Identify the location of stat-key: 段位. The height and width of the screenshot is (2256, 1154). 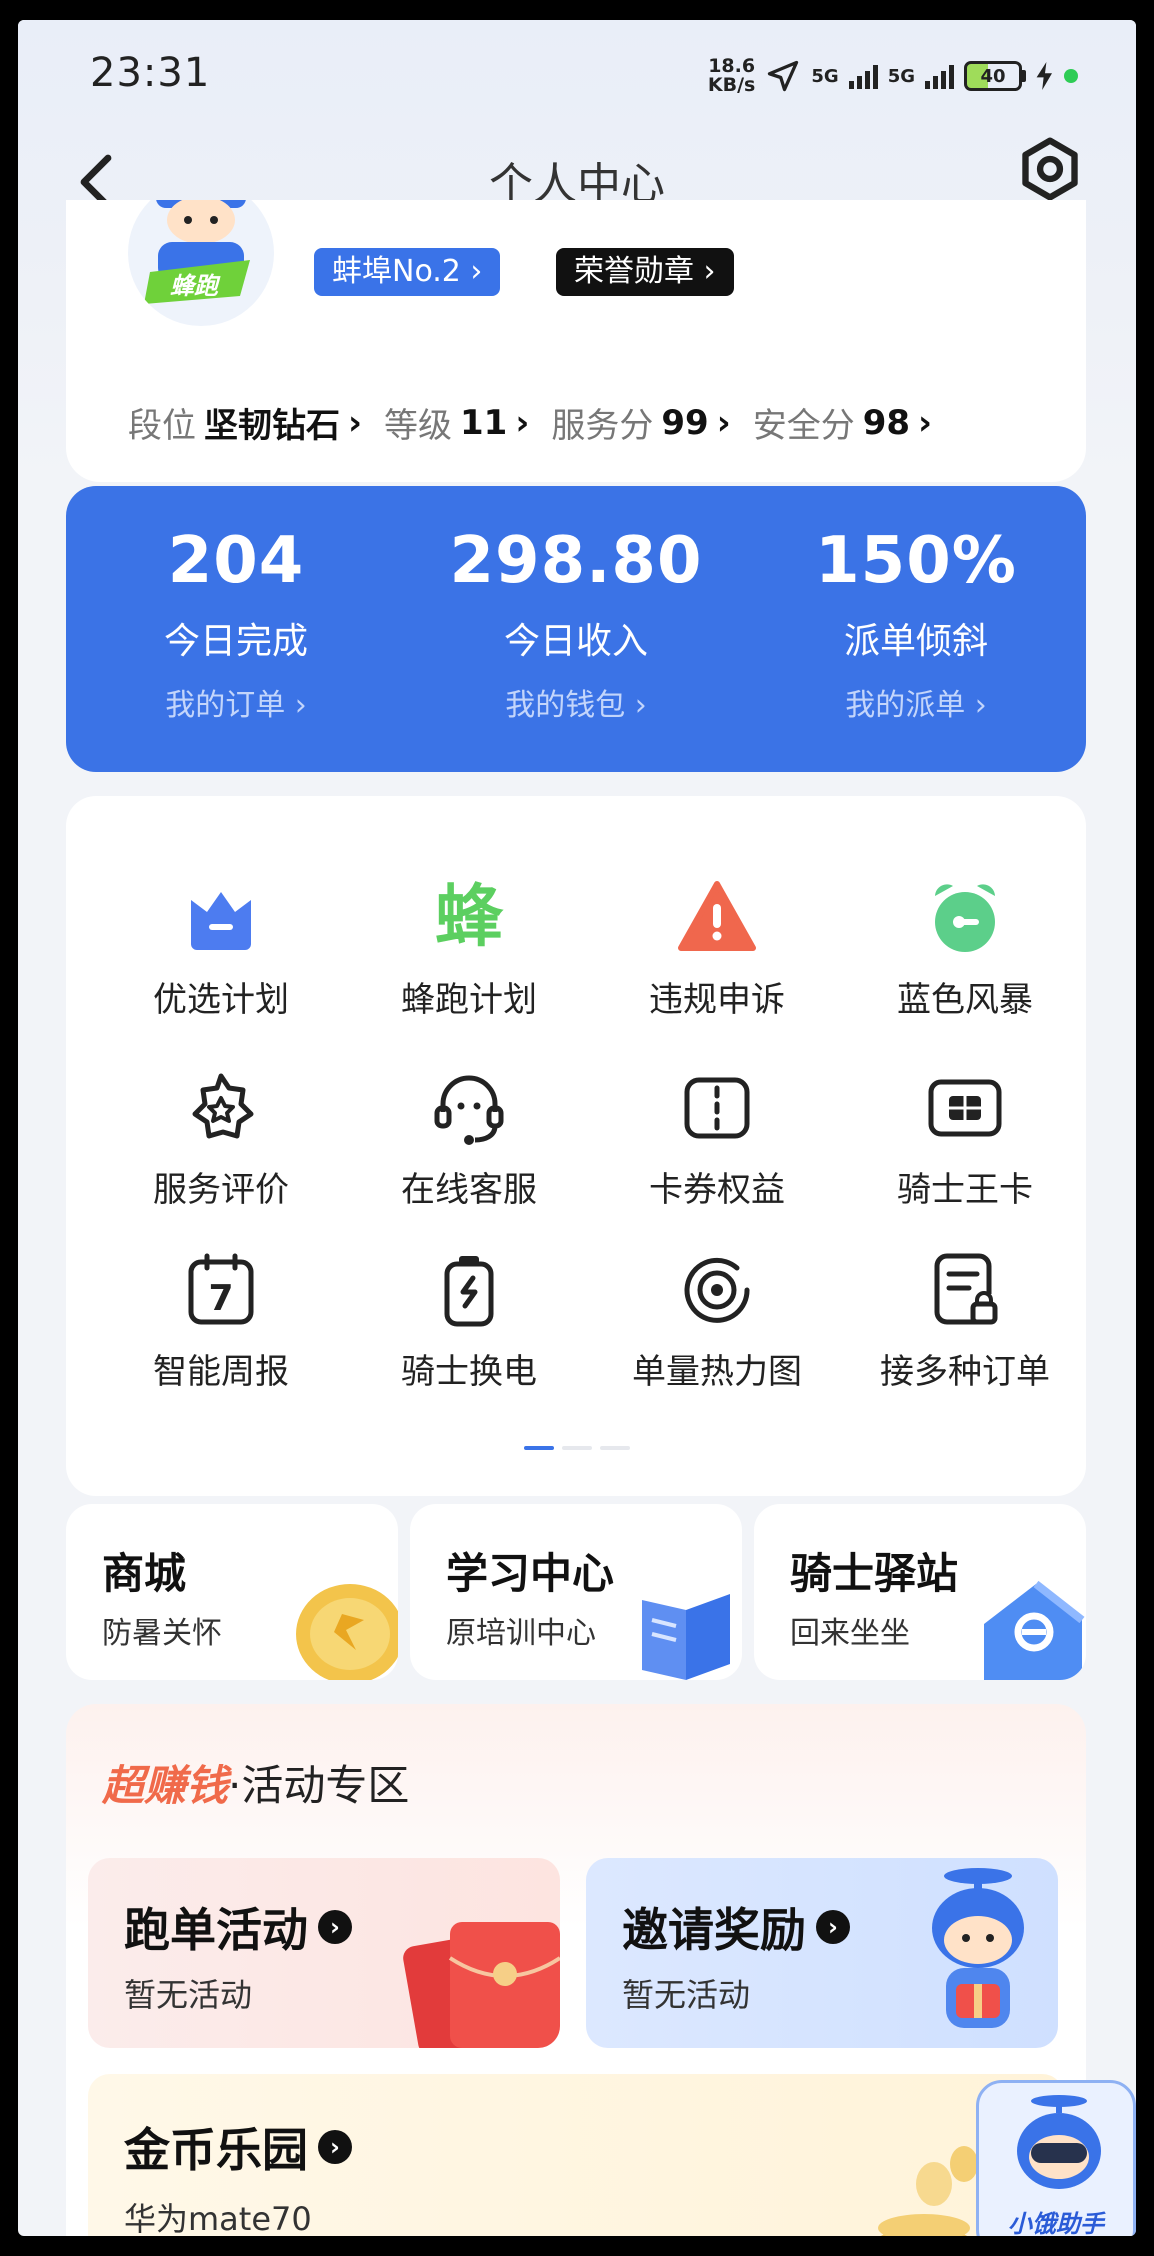
(162, 426).